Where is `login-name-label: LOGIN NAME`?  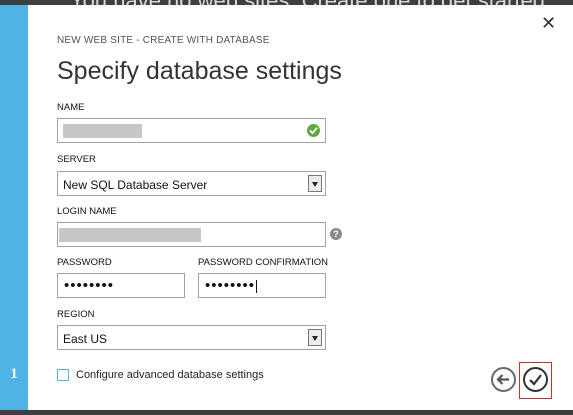
login-name-label: LOGIN NAME is located at coordinates (87, 211).